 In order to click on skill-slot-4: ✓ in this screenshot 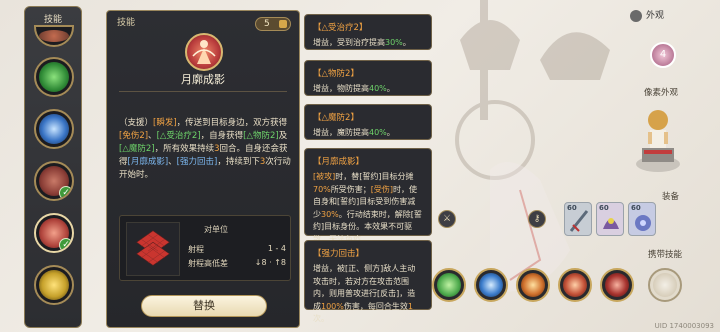, I will do `click(54, 181)`.